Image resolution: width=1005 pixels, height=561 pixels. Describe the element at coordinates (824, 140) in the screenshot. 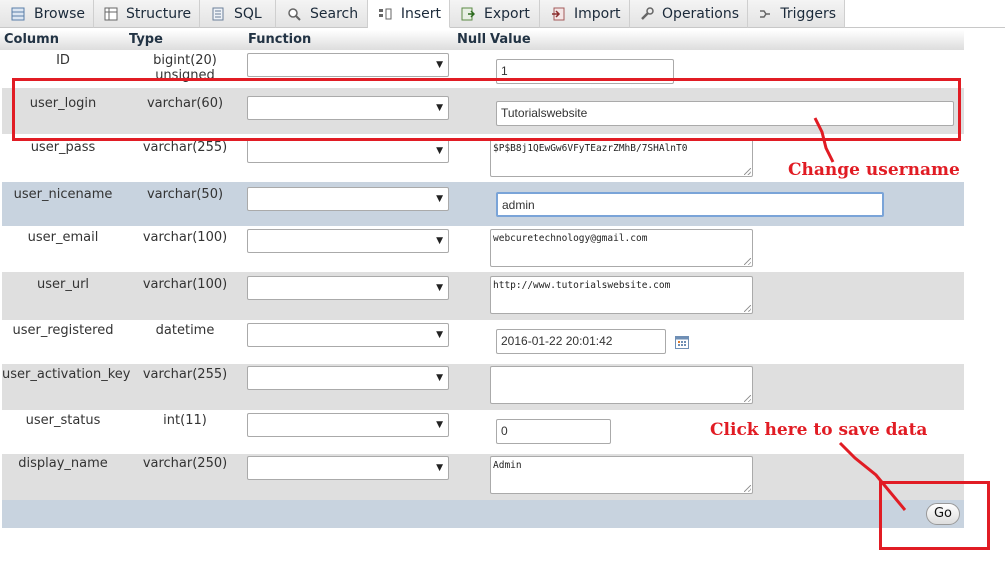

I see `annotation-arrow-username` at that location.